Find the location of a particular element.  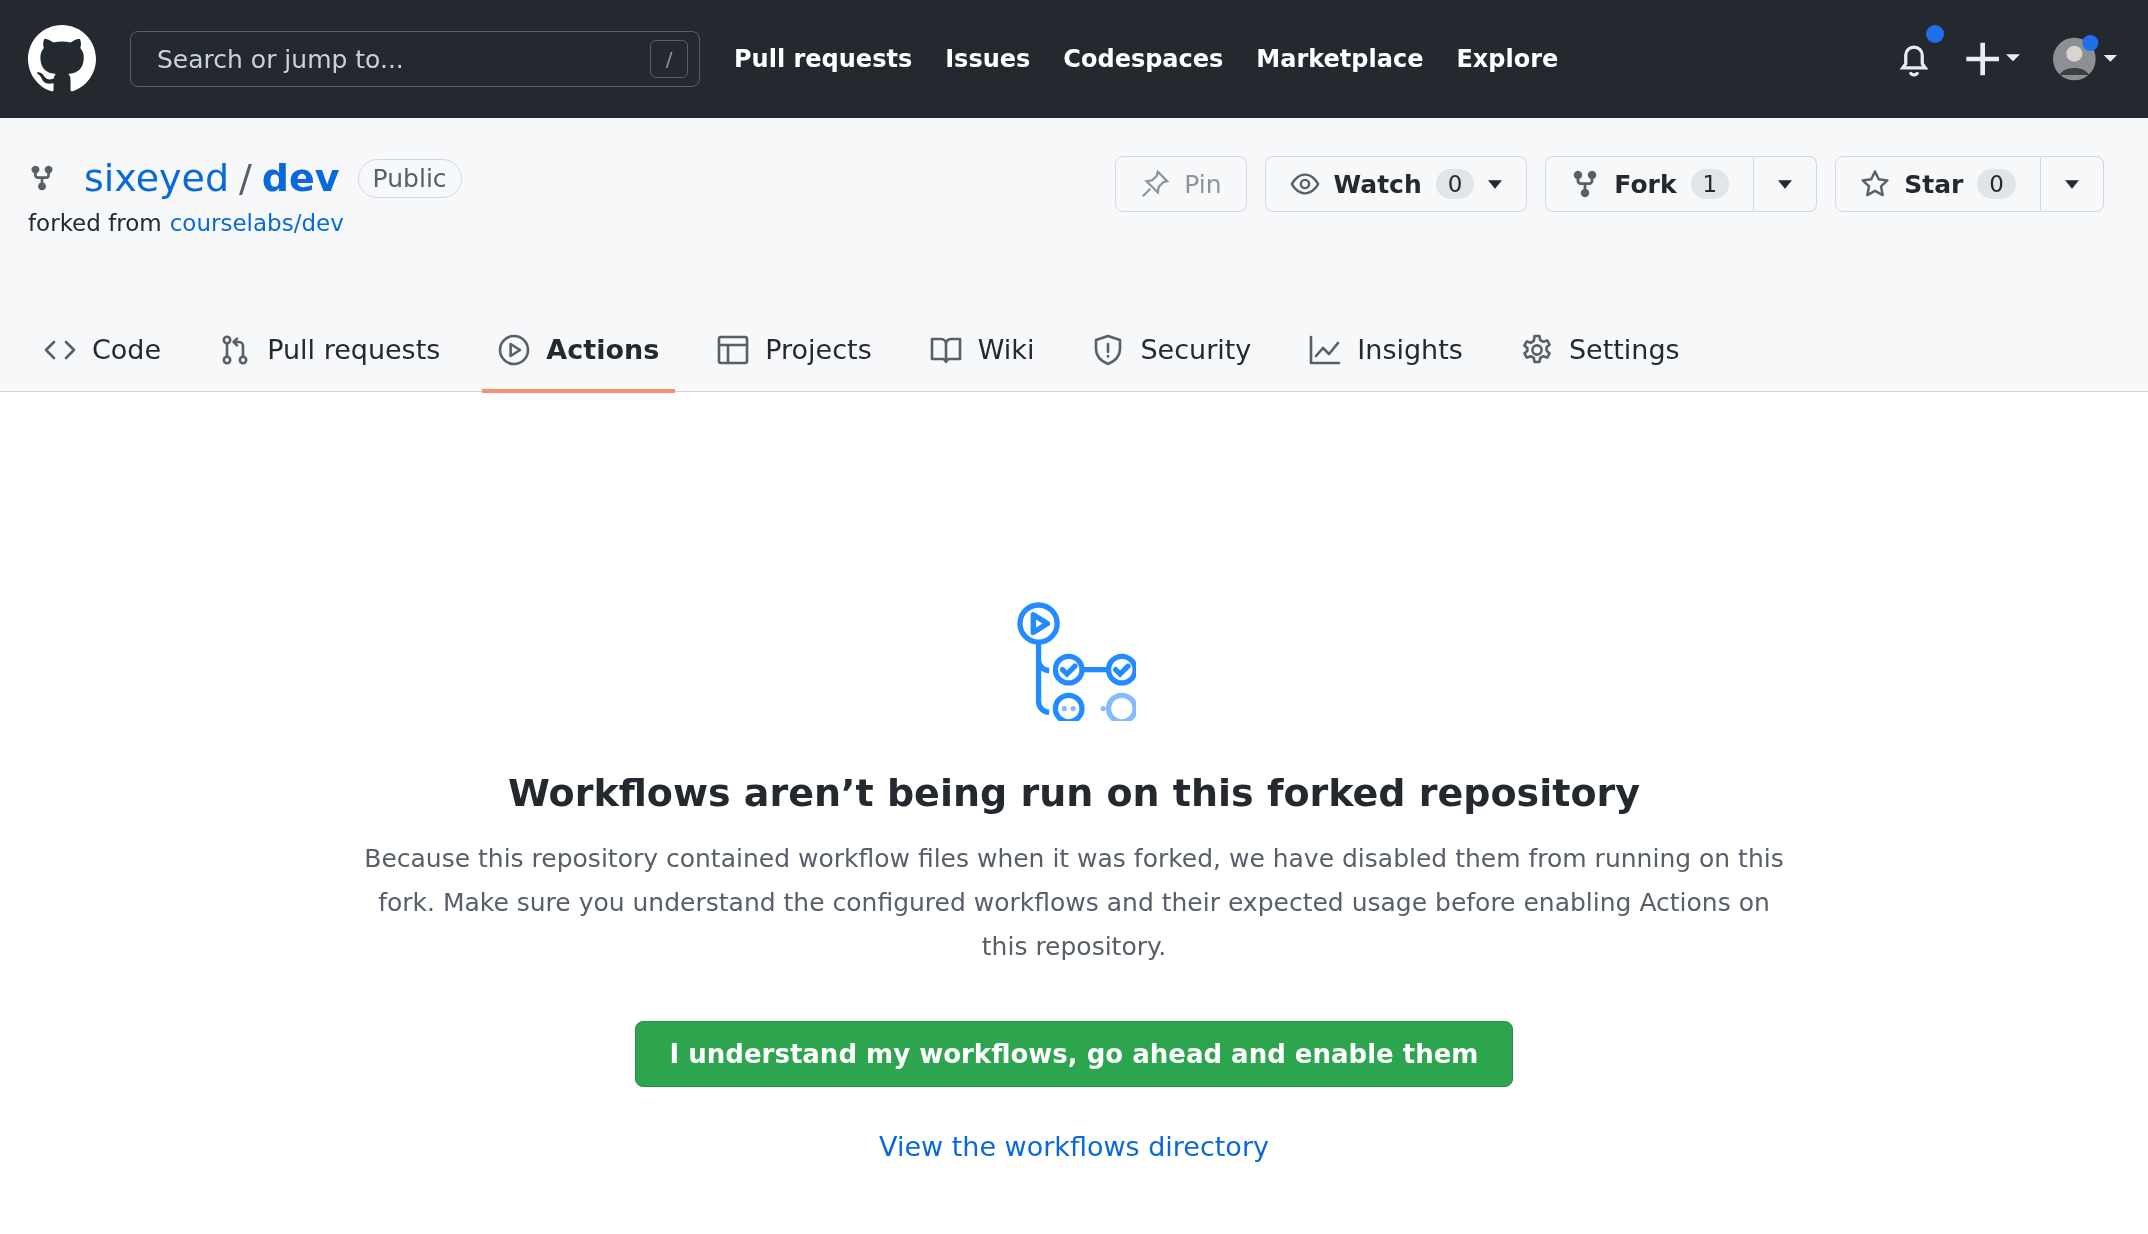

repo-tab: Code is located at coordinates (103, 351).